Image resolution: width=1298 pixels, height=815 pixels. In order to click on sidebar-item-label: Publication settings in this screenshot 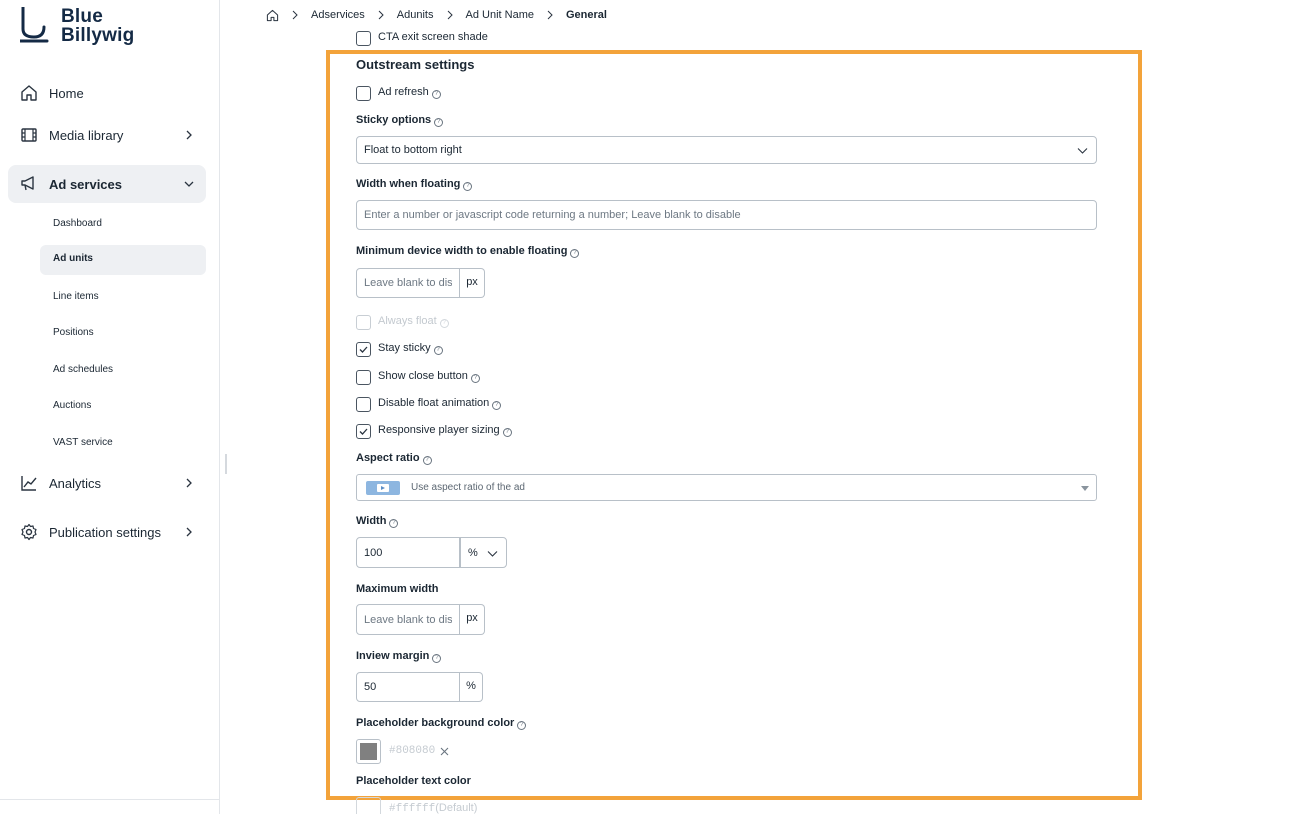, I will do `click(105, 532)`.